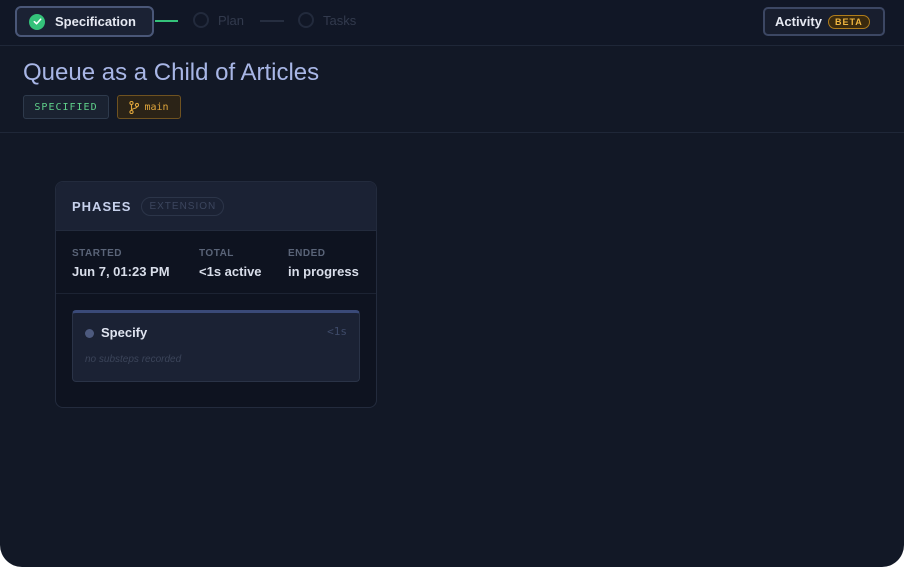 The height and width of the screenshot is (567, 904). Describe the element at coordinates (231, 20) in the screenshot. I see `step-label: Plan` at that location.